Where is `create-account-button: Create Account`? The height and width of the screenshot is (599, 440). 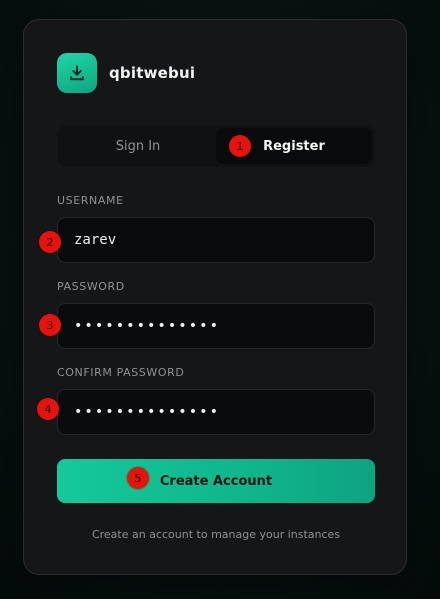 create-account-button: Create Account is located at coordinates (216, 481).